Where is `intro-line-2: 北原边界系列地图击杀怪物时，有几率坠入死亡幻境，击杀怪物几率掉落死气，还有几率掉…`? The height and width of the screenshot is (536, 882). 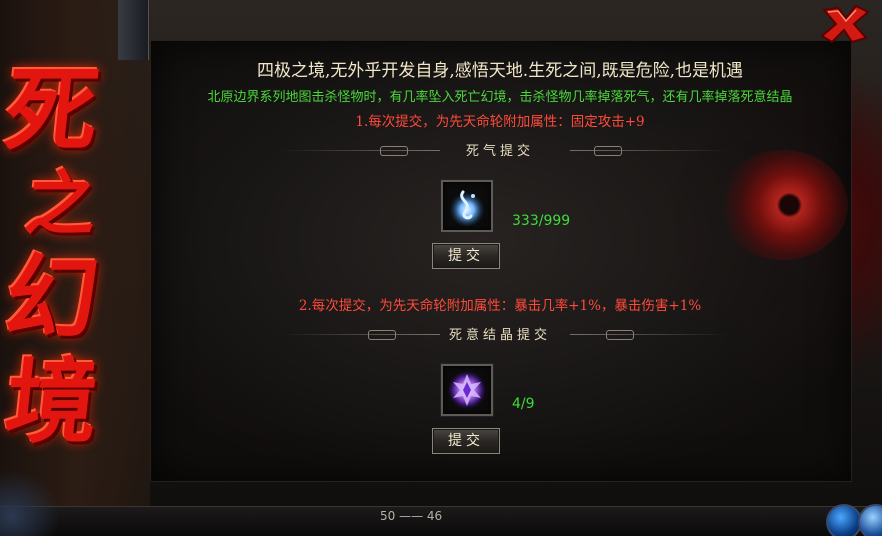
intro-line-2: 北原边界系列地图击杀怪物时，有几率坠入死亡幻境，击杀怪物几率掉落死气，还有几率掉… is located at coordinates (500, 97).